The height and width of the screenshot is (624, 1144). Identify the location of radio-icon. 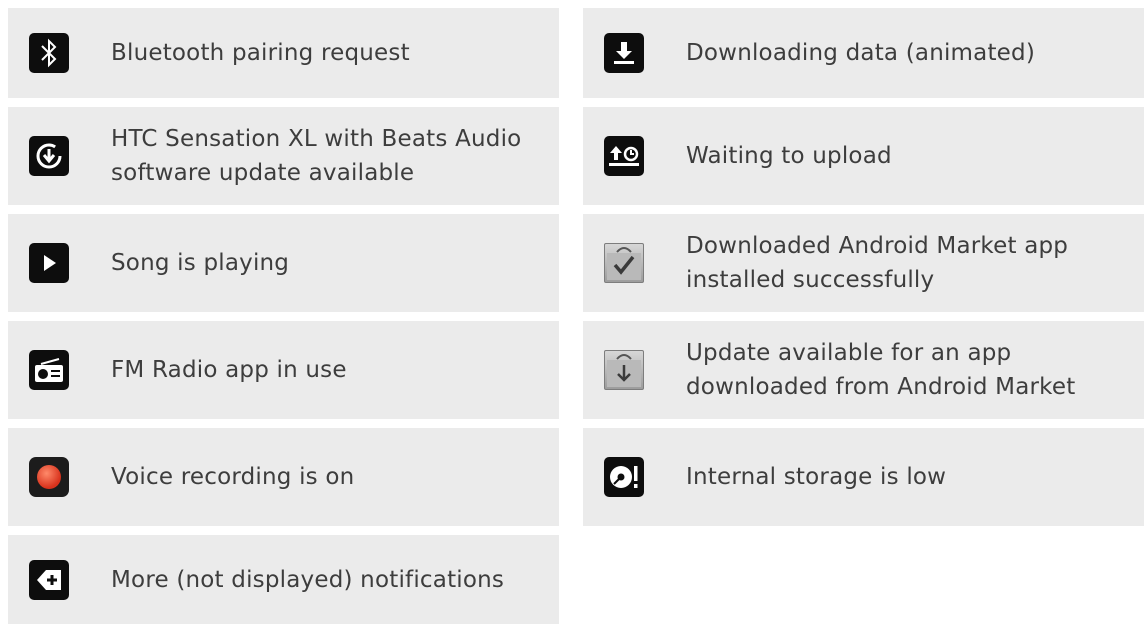
(49, 370).